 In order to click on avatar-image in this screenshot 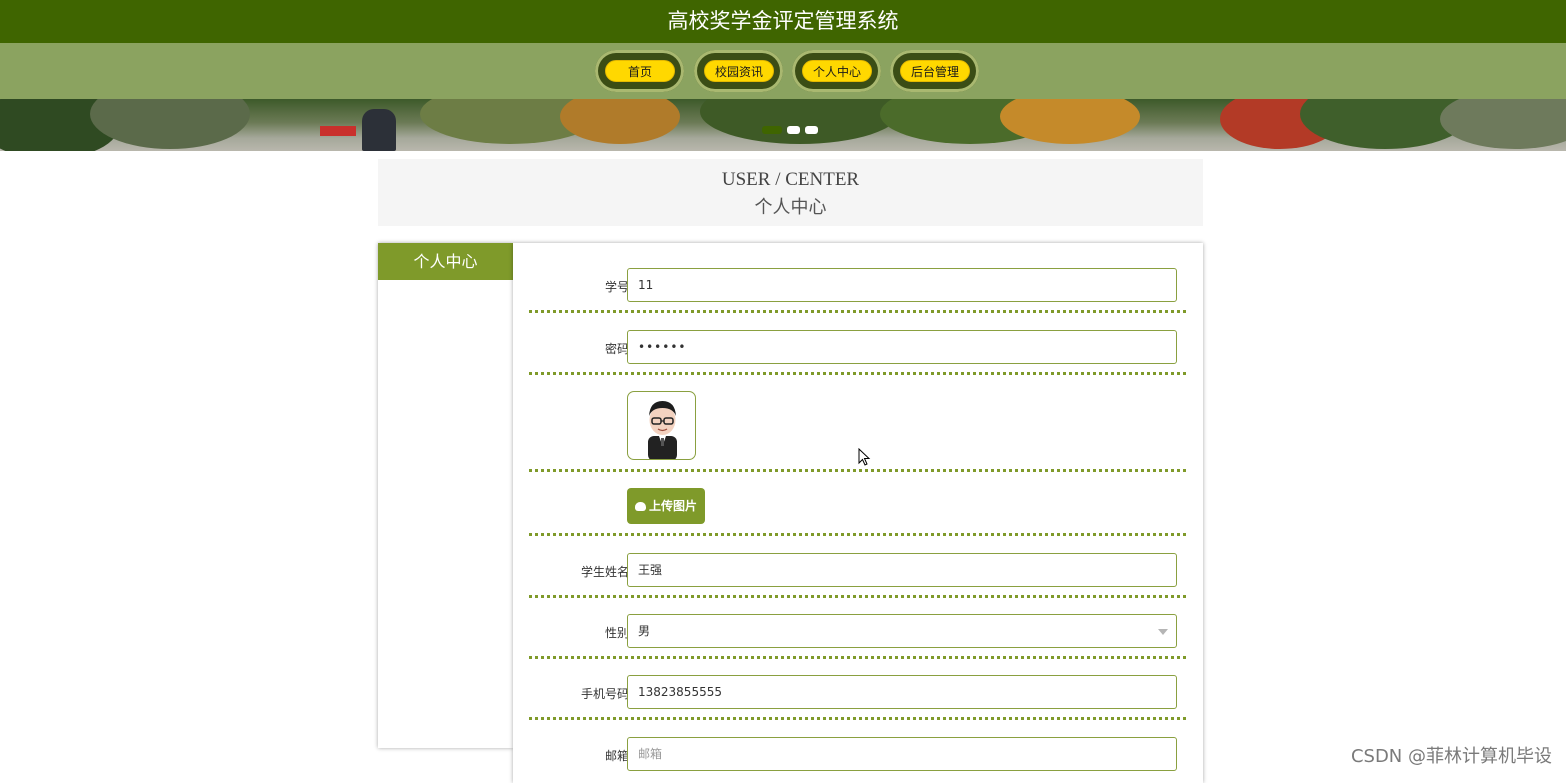, I will do `click(661, 425)`.